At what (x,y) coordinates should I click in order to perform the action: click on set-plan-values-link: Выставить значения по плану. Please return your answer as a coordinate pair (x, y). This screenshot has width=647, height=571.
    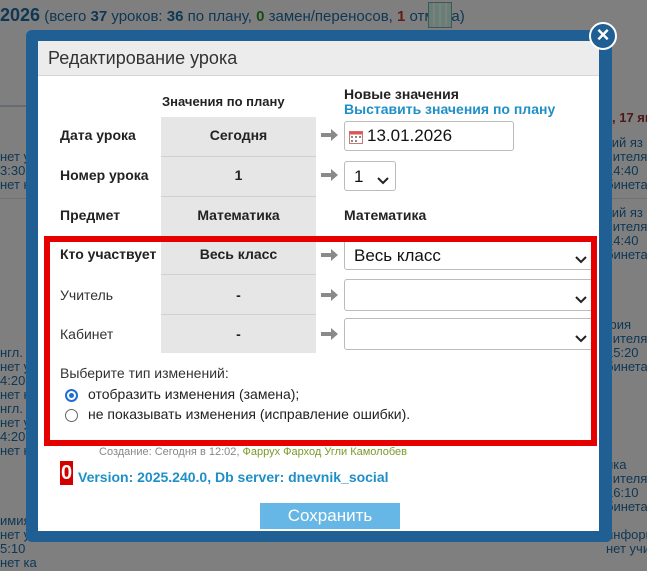
    Looking at the image, I should click on (449, 109).